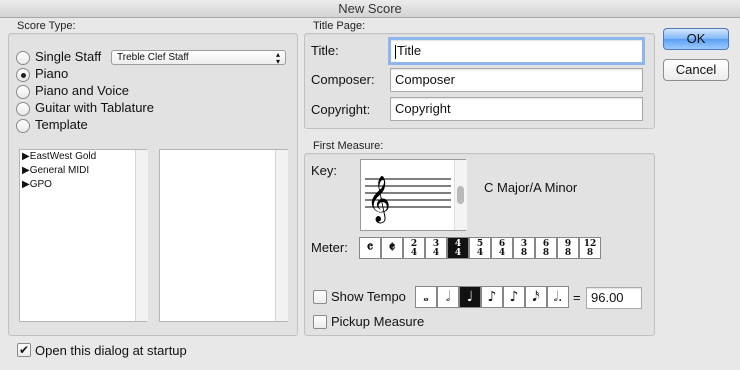  Describe the element at coordinates (614, 298) in the screenshot. I see `tempo-value-input: 96.00` at that location.